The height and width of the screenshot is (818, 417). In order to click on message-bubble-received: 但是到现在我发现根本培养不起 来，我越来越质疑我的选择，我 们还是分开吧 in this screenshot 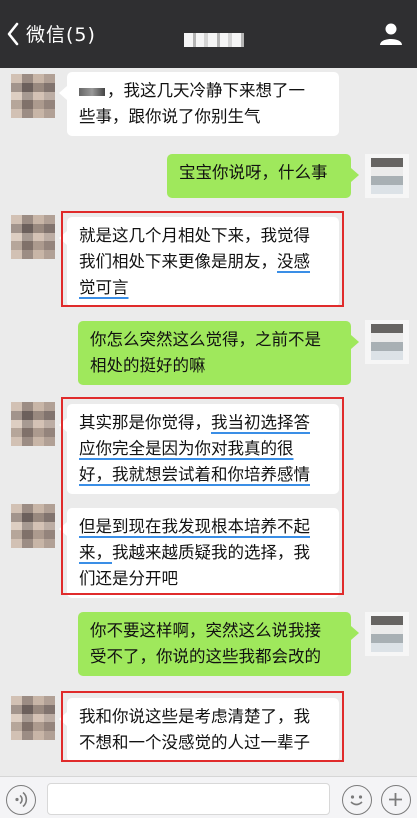, I will do `click(199, 553)`.